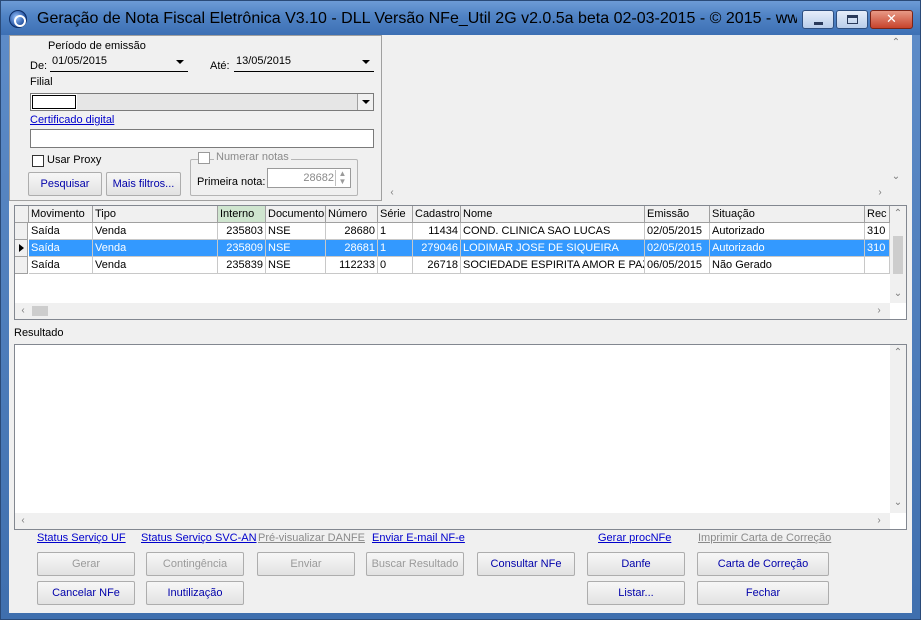 The width and height of the screenshot is (921, 620). I want to click on certificate-field, so click(202, 138).